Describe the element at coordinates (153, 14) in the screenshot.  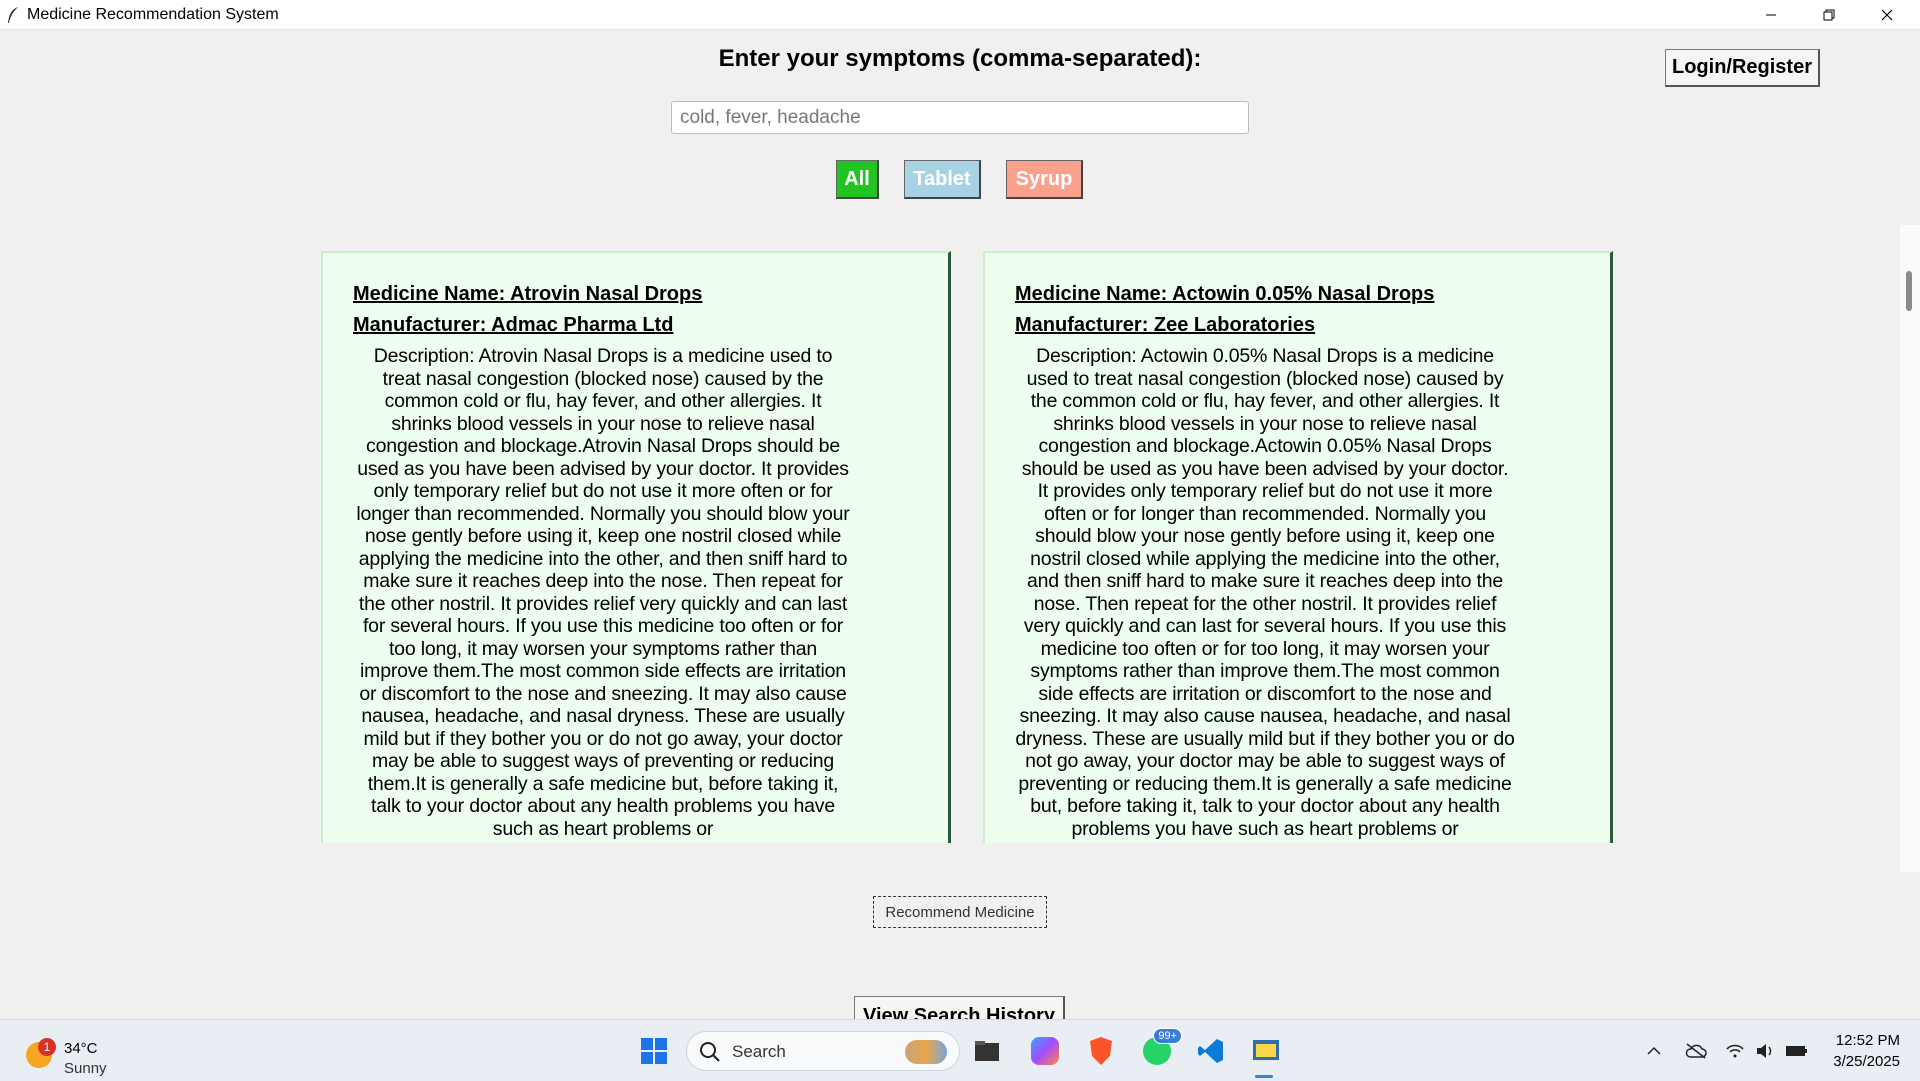
I see `window-title: Medicine Recommendation System` at that location.